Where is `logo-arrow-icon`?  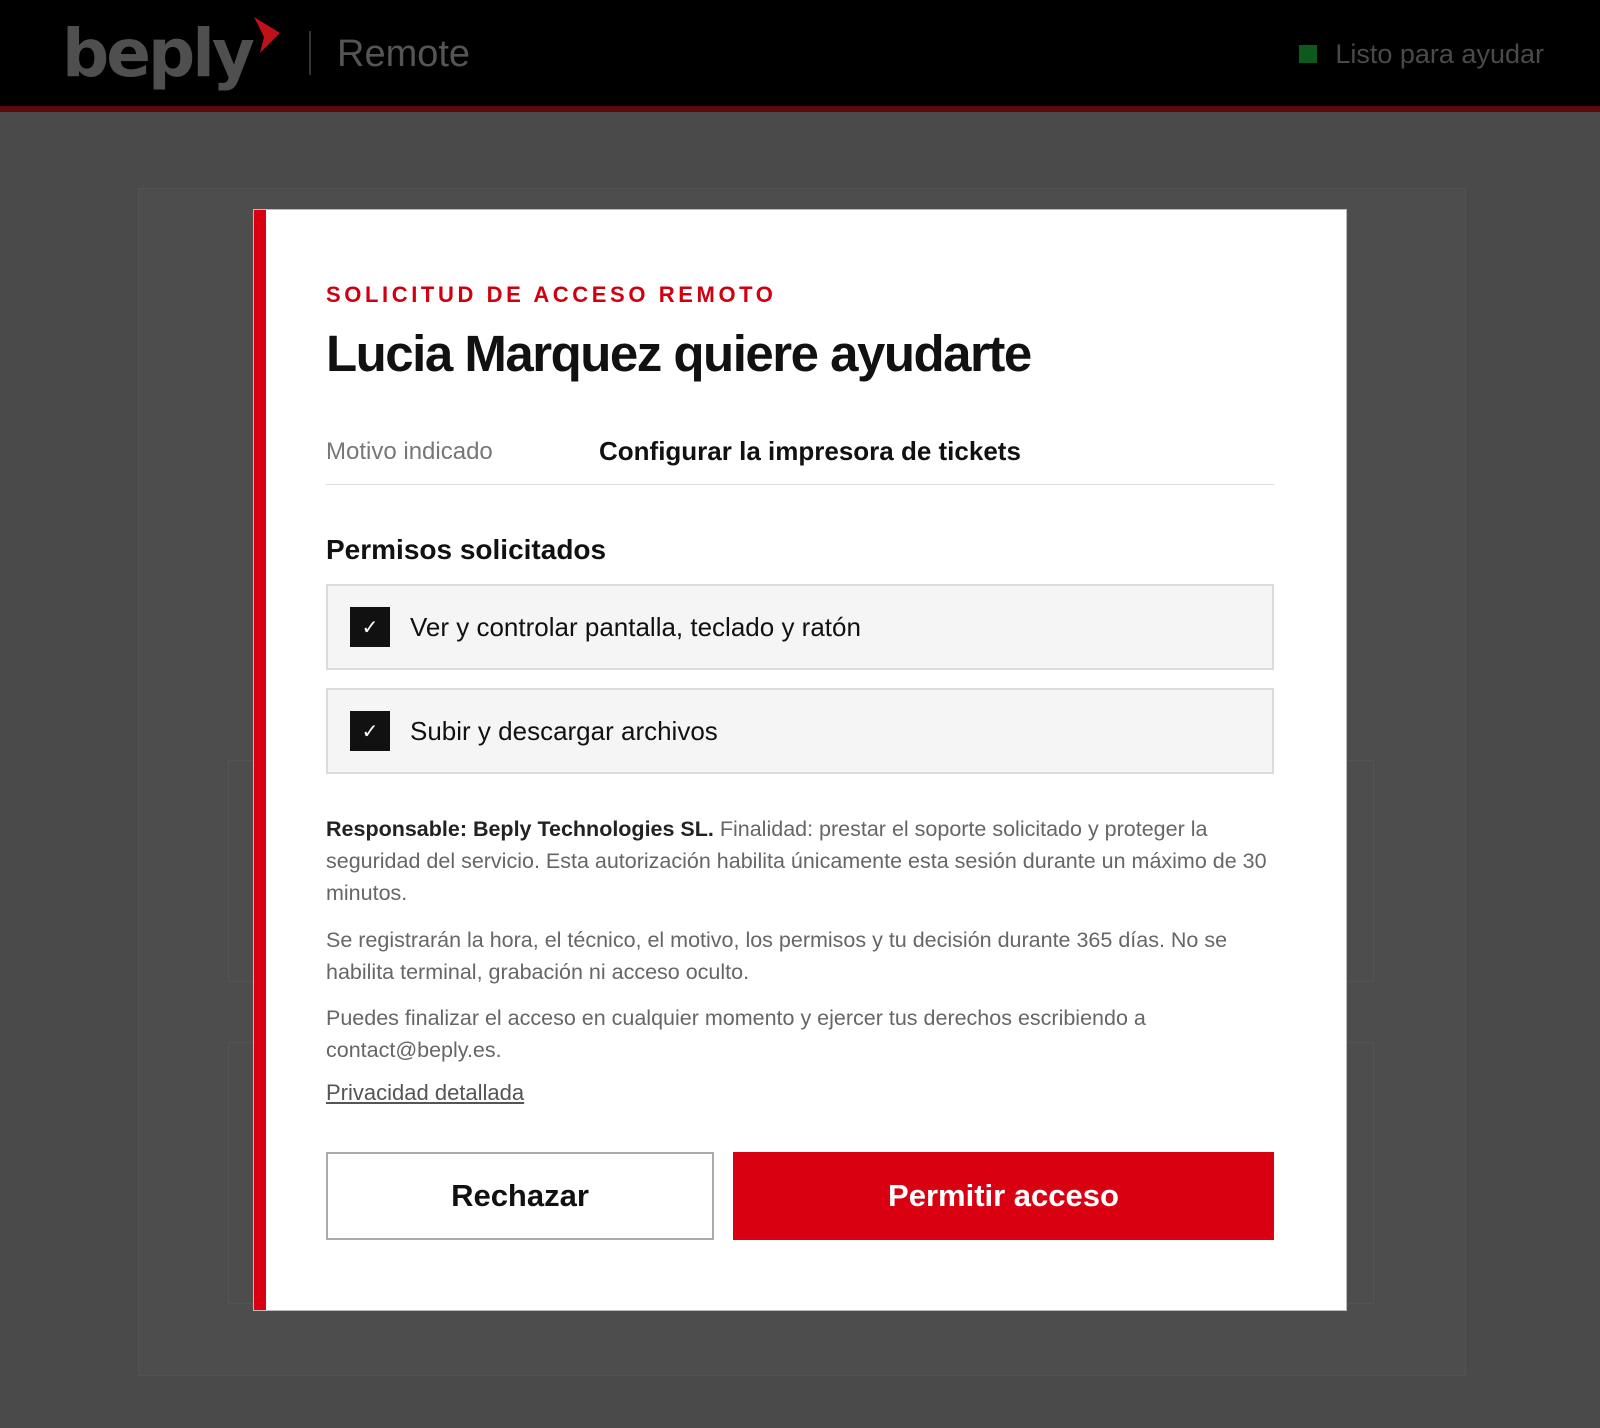 logo-arrow-icon is located at coordinates (267, 35).